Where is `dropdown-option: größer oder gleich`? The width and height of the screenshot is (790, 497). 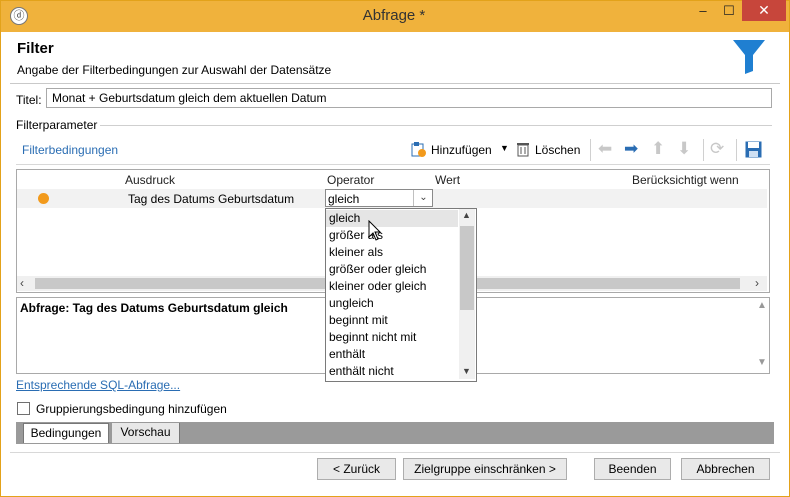 dropdown-option: größer oder gleich is located at coordinates (377, 269).